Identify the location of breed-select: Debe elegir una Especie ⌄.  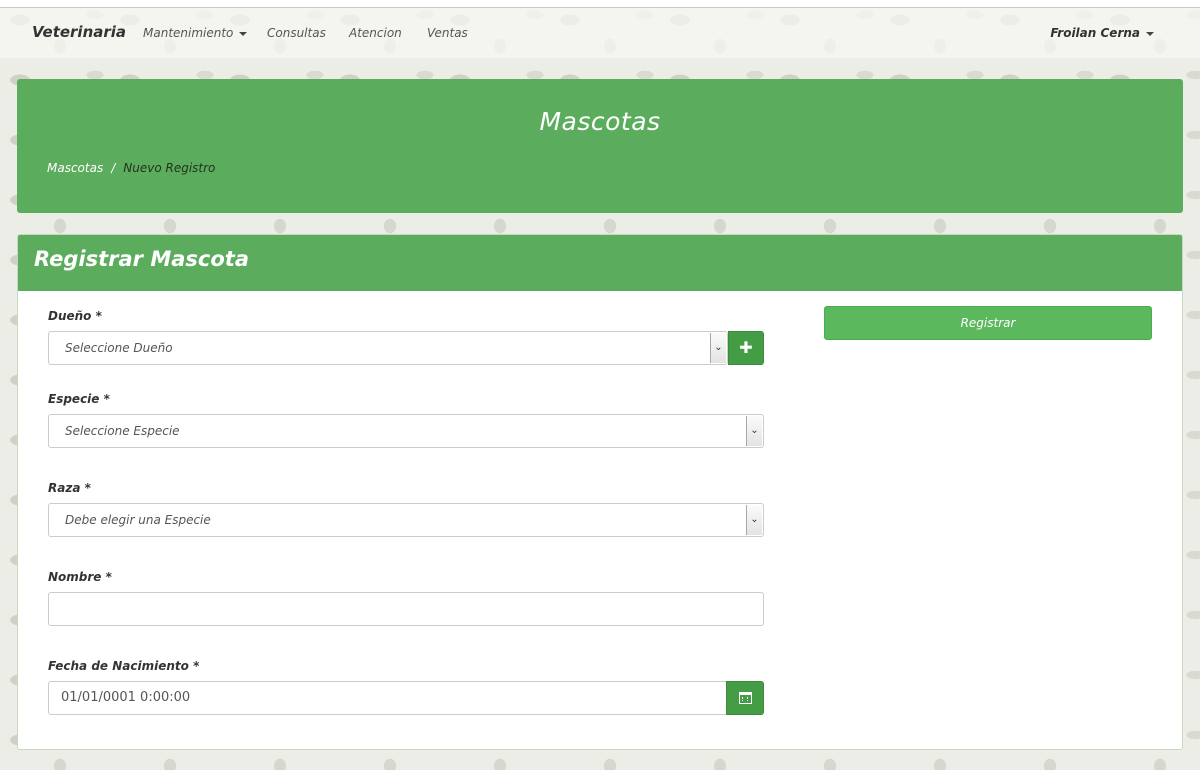
(406, 520).